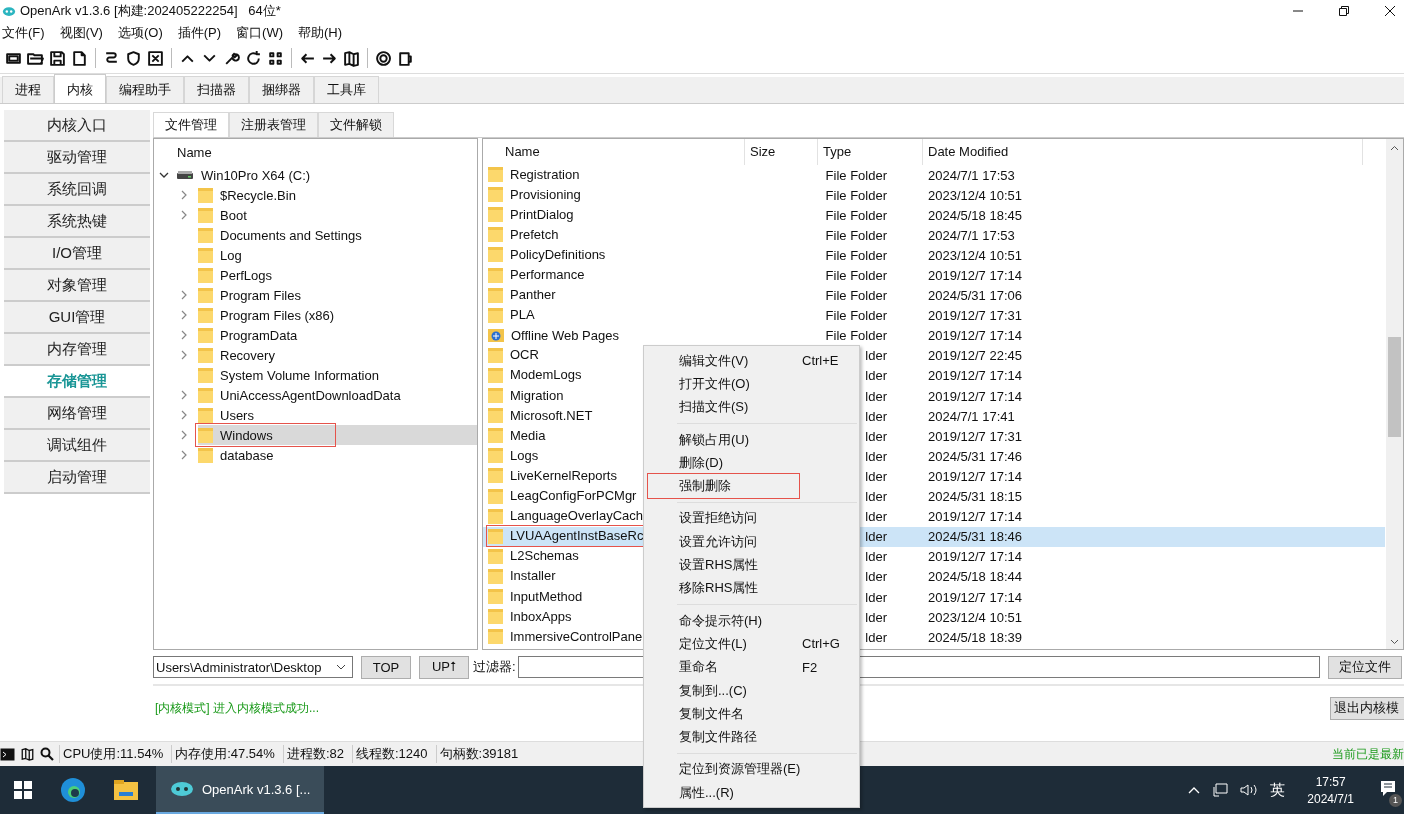  Describe the element at coordinates (77, 158) in the screenshot. I see `nav-item: 驱动管理` at that location.